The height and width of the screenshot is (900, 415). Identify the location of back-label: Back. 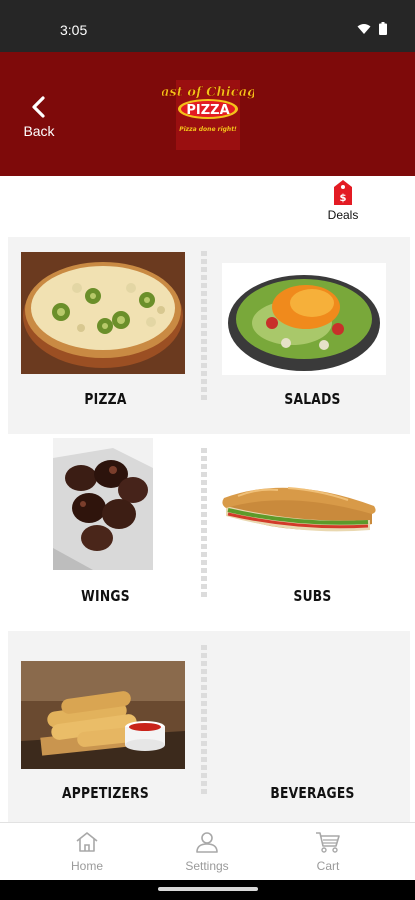
(39, 131).